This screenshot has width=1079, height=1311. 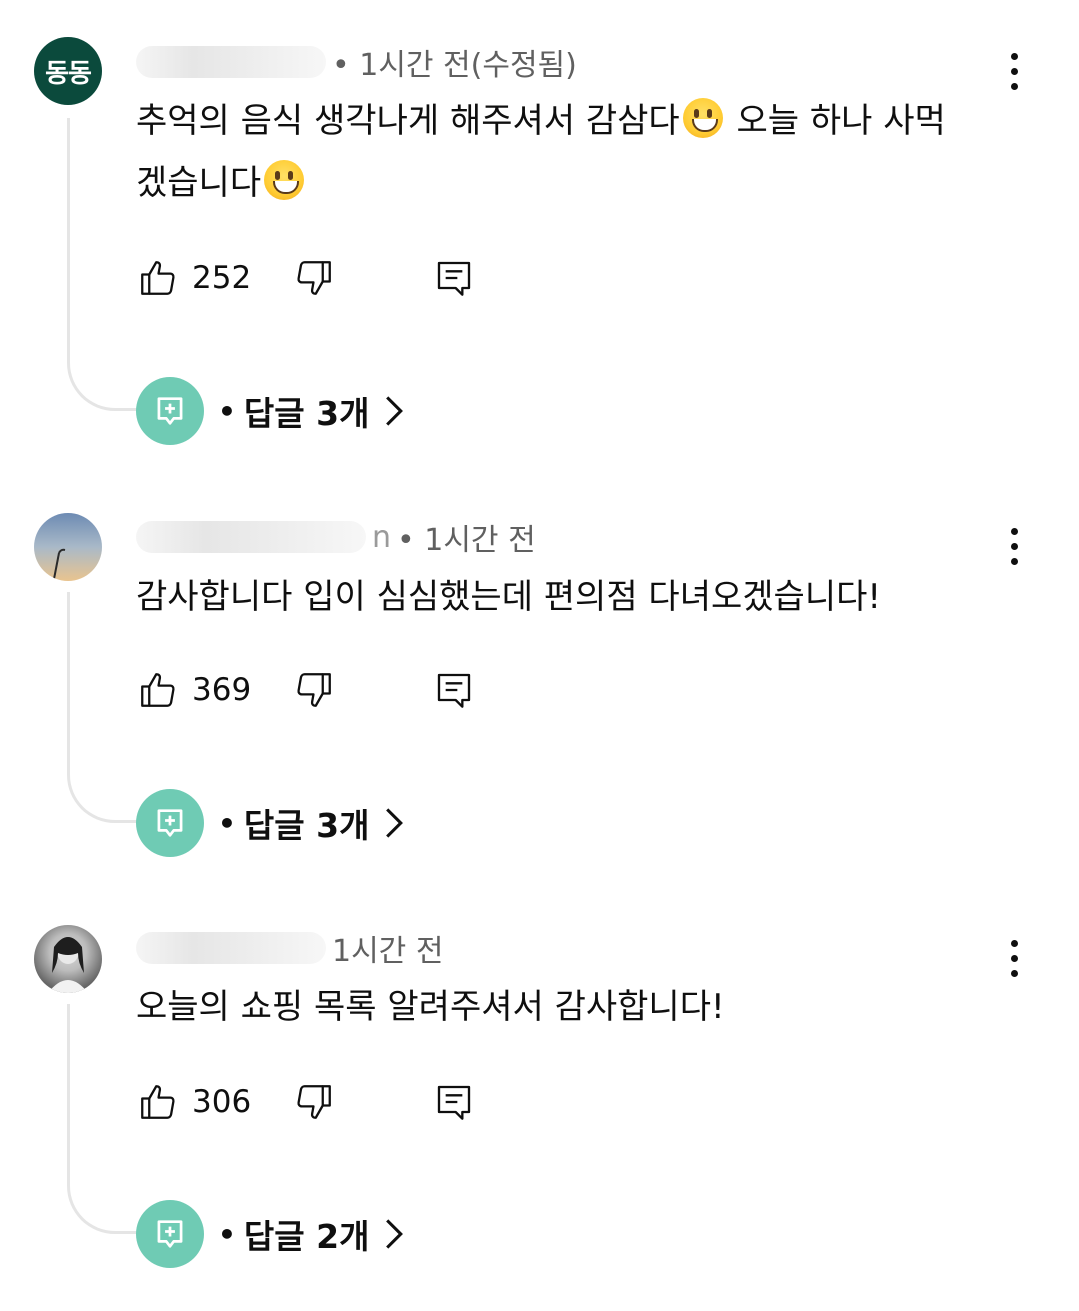 I want to click on comment-actions: 252, so click(x=306, y=278).